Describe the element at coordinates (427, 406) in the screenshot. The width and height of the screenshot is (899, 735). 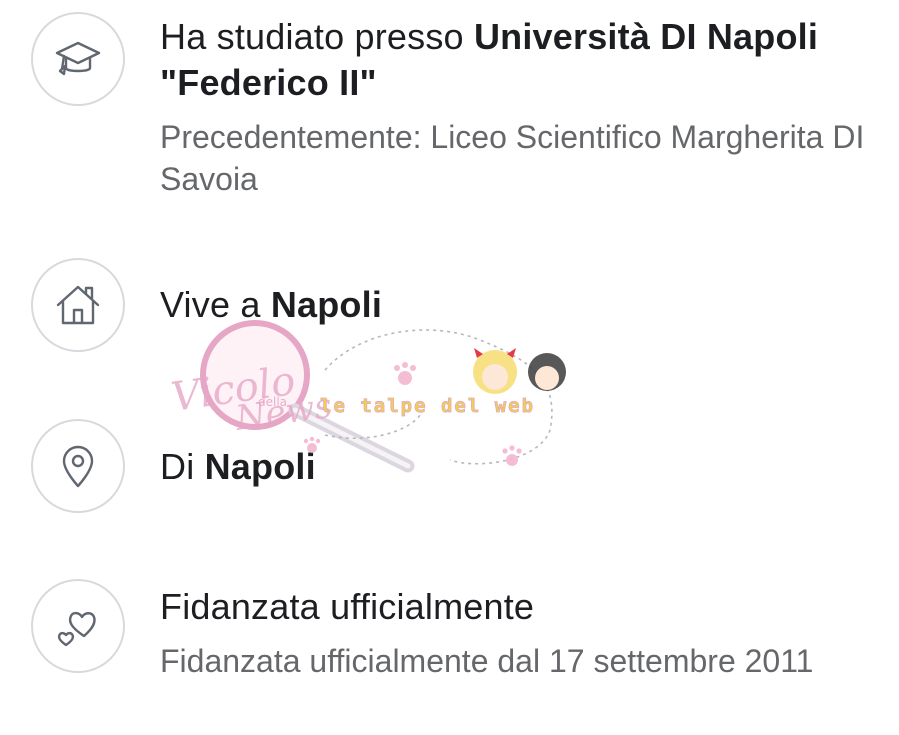
I see `watermark-tagline: le talpe del web` at that location.